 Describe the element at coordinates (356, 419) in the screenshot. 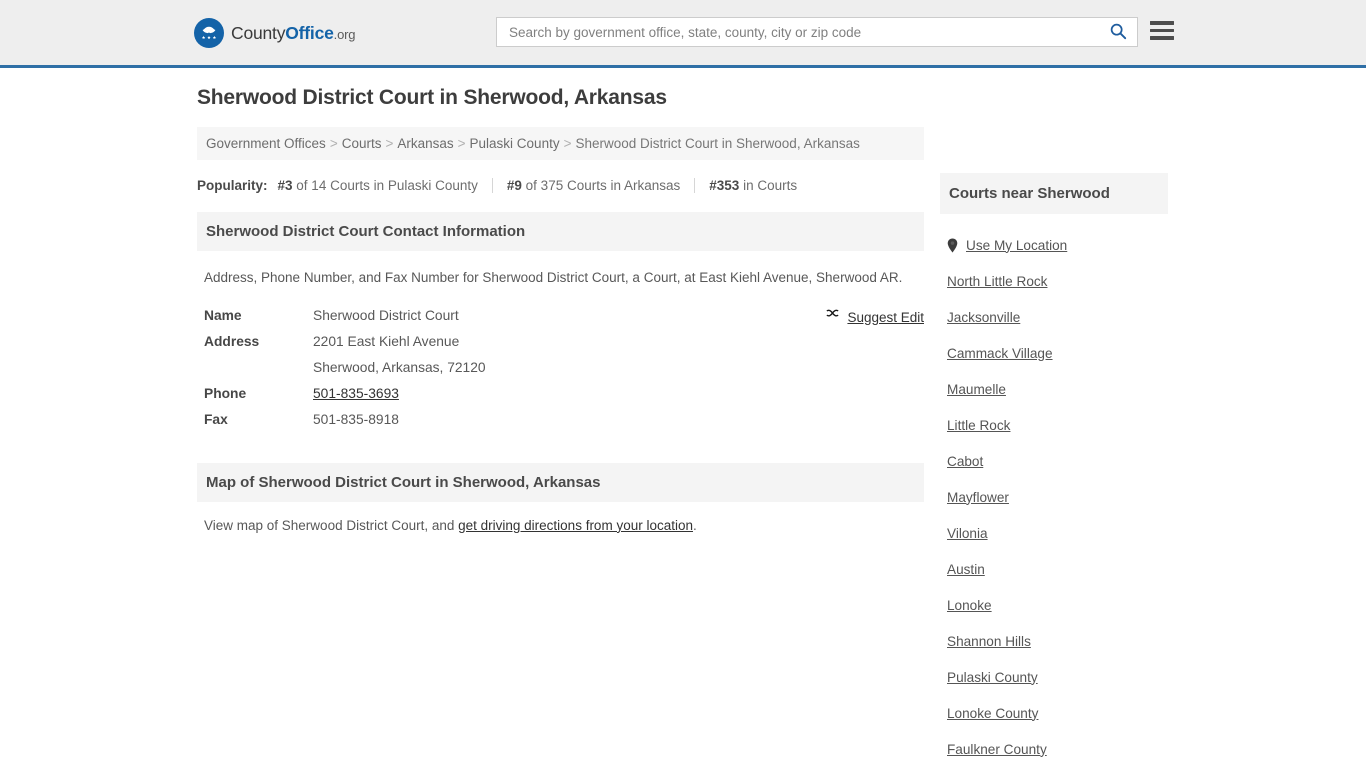

I see `contact-info-value: 501-835-8918` at that location.